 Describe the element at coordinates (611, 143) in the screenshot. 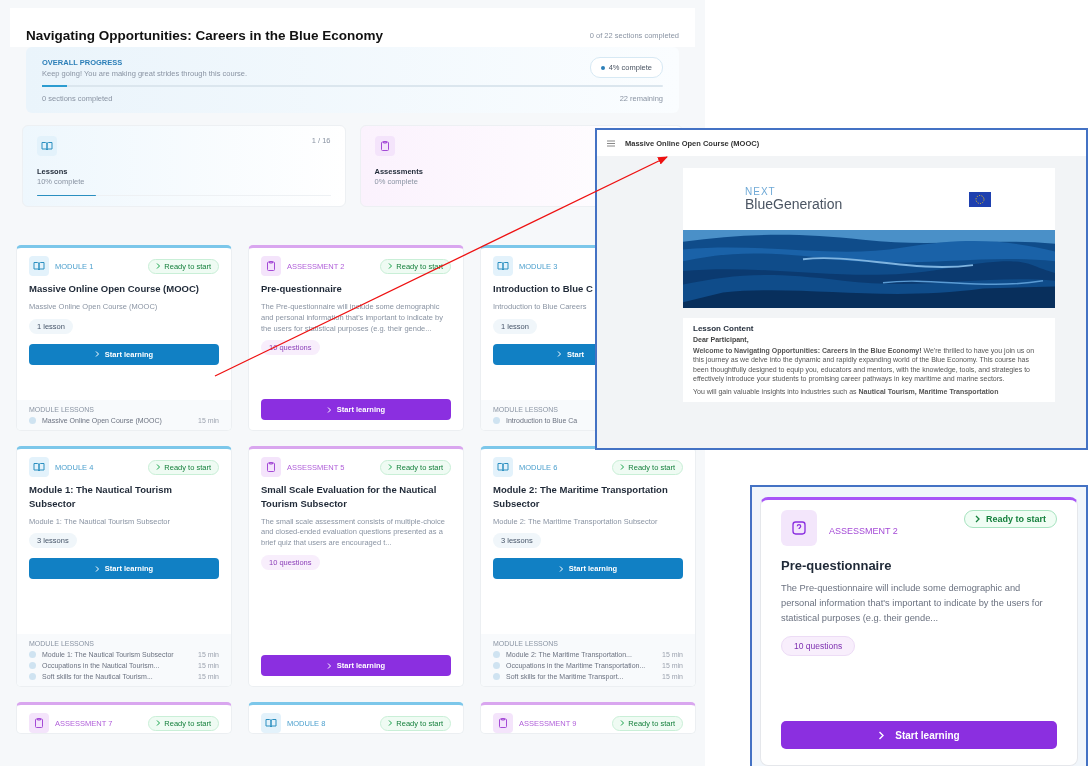

I see `menu-icon` at that location.